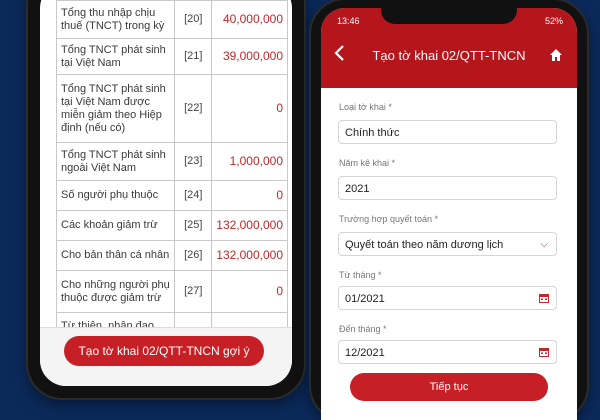 The height and width of the screenshot is (420, 600). What do you see at coordinates (360, 275) in the screenshot?
I see `tu-thang-label: Từ tháng *` at bounding box center [360, 275].